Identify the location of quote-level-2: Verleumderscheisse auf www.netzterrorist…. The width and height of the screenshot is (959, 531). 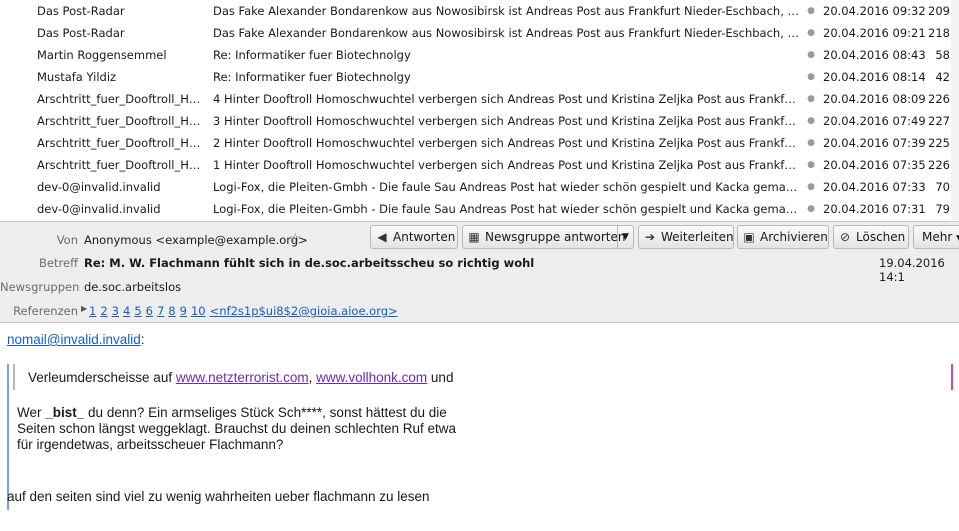
(483, 377).